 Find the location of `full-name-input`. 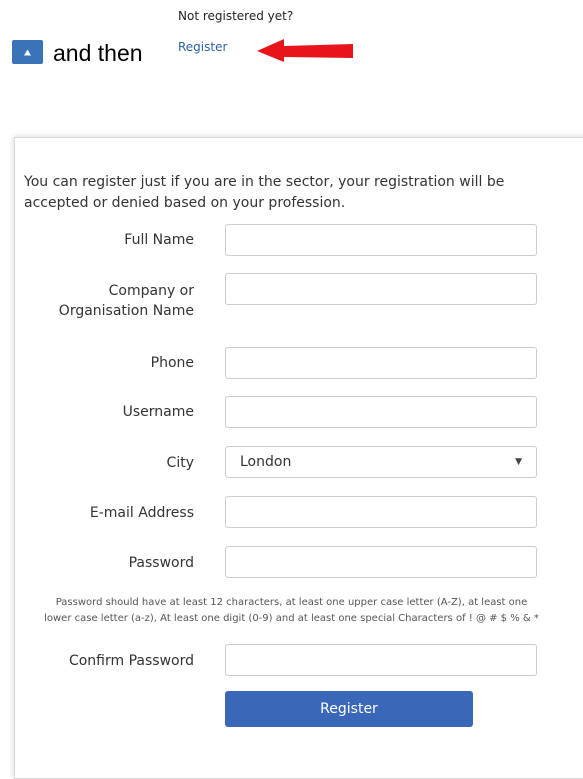

full-name-input is located at coordinates (381, 240).